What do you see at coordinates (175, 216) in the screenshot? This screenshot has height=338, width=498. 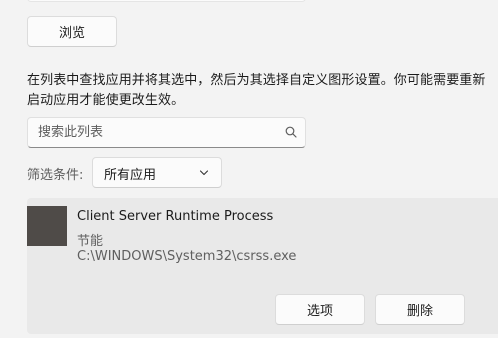 I see `app-name: Client Server Runtime Process` at bounding box center [175, 216].